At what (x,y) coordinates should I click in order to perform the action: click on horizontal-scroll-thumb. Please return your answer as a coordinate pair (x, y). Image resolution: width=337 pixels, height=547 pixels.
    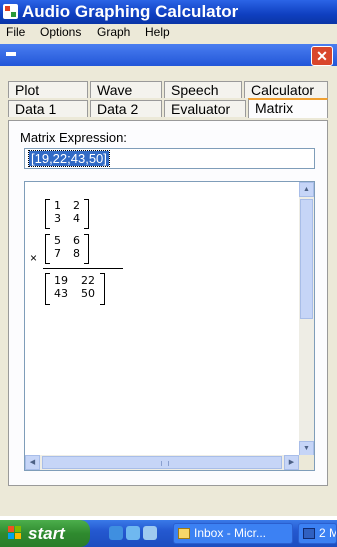
    Looking at the image, I should click on (162, 462).